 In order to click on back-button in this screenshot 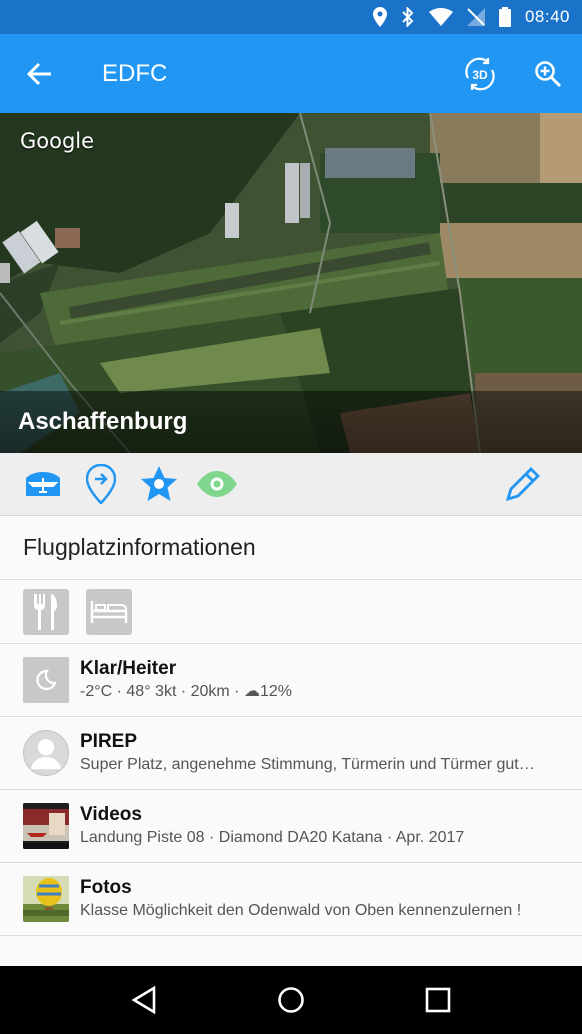, I will do `click(39, 73)`.